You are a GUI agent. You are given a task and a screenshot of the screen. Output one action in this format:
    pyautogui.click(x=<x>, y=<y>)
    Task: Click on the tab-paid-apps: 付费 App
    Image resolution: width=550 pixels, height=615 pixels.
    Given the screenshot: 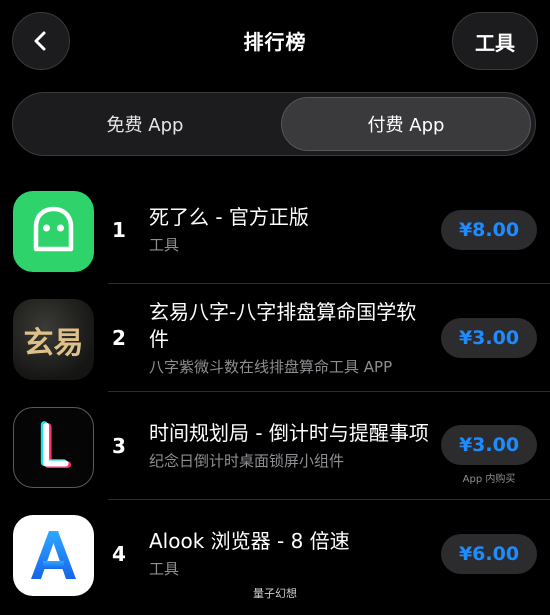 What is the action you would take?
    pyautogui.click(x=406, y=124)
    